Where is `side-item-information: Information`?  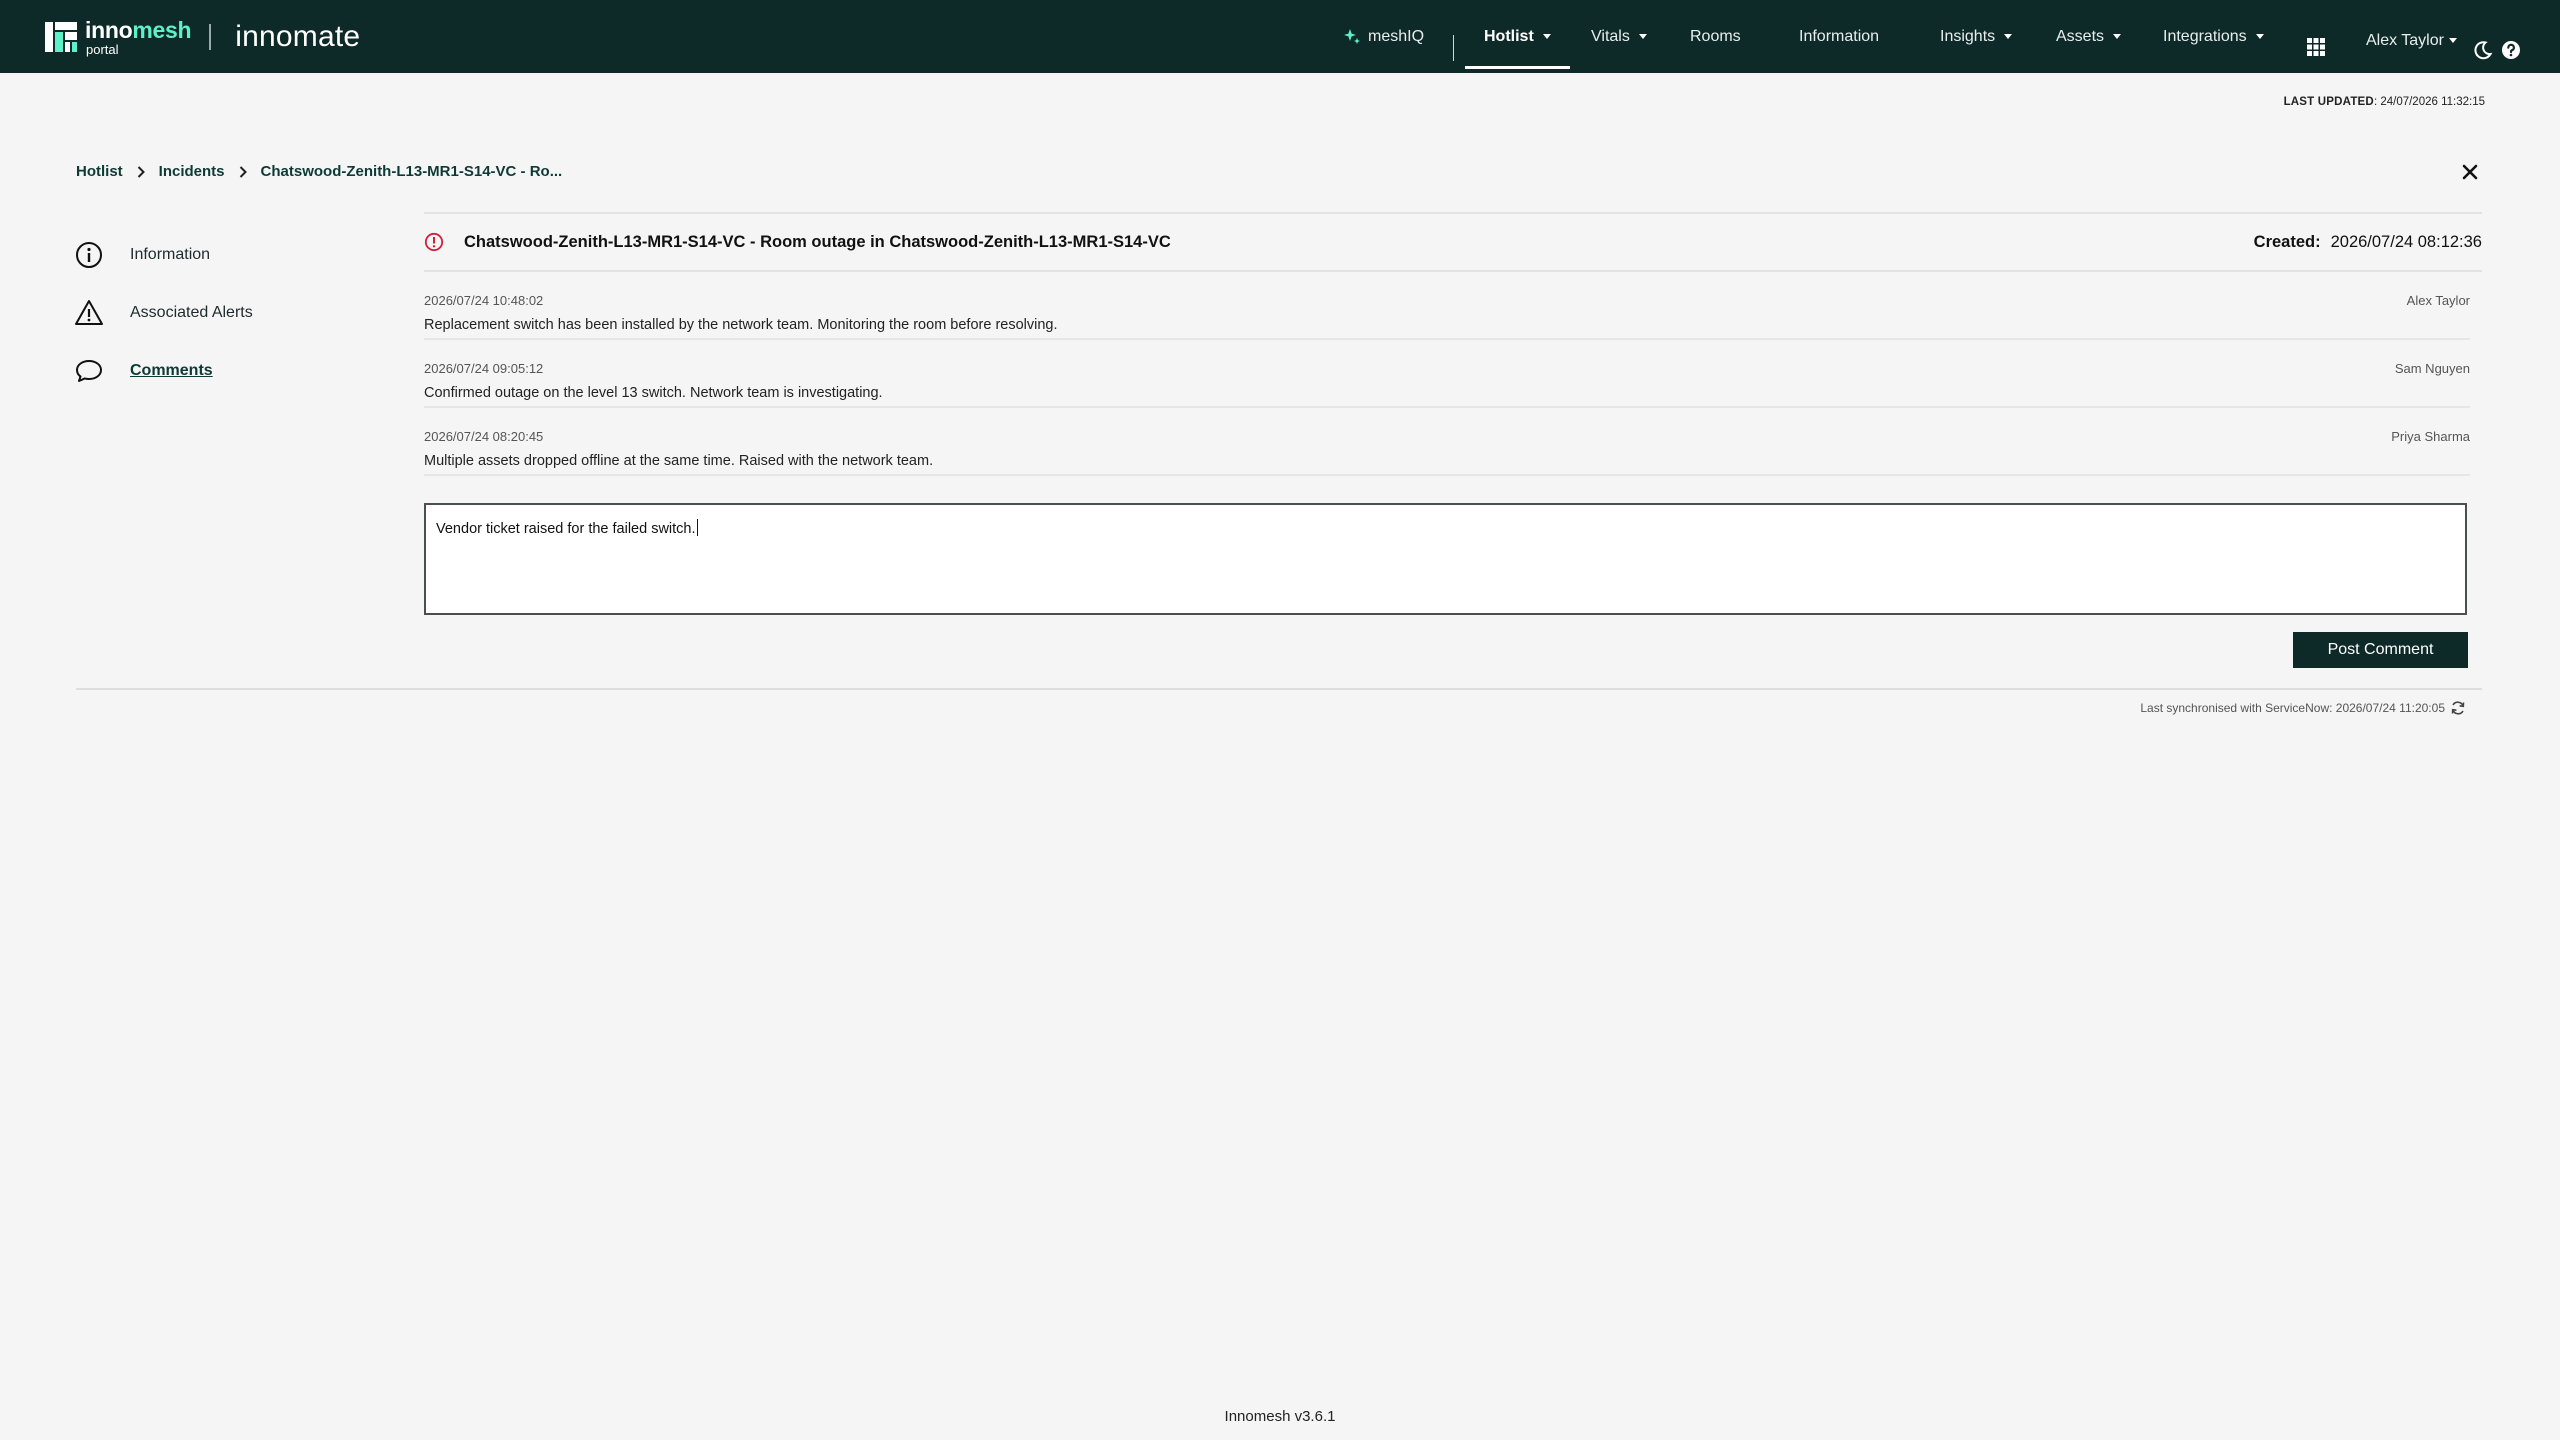 side-item-information: Information is located at coordinates (234, 255).